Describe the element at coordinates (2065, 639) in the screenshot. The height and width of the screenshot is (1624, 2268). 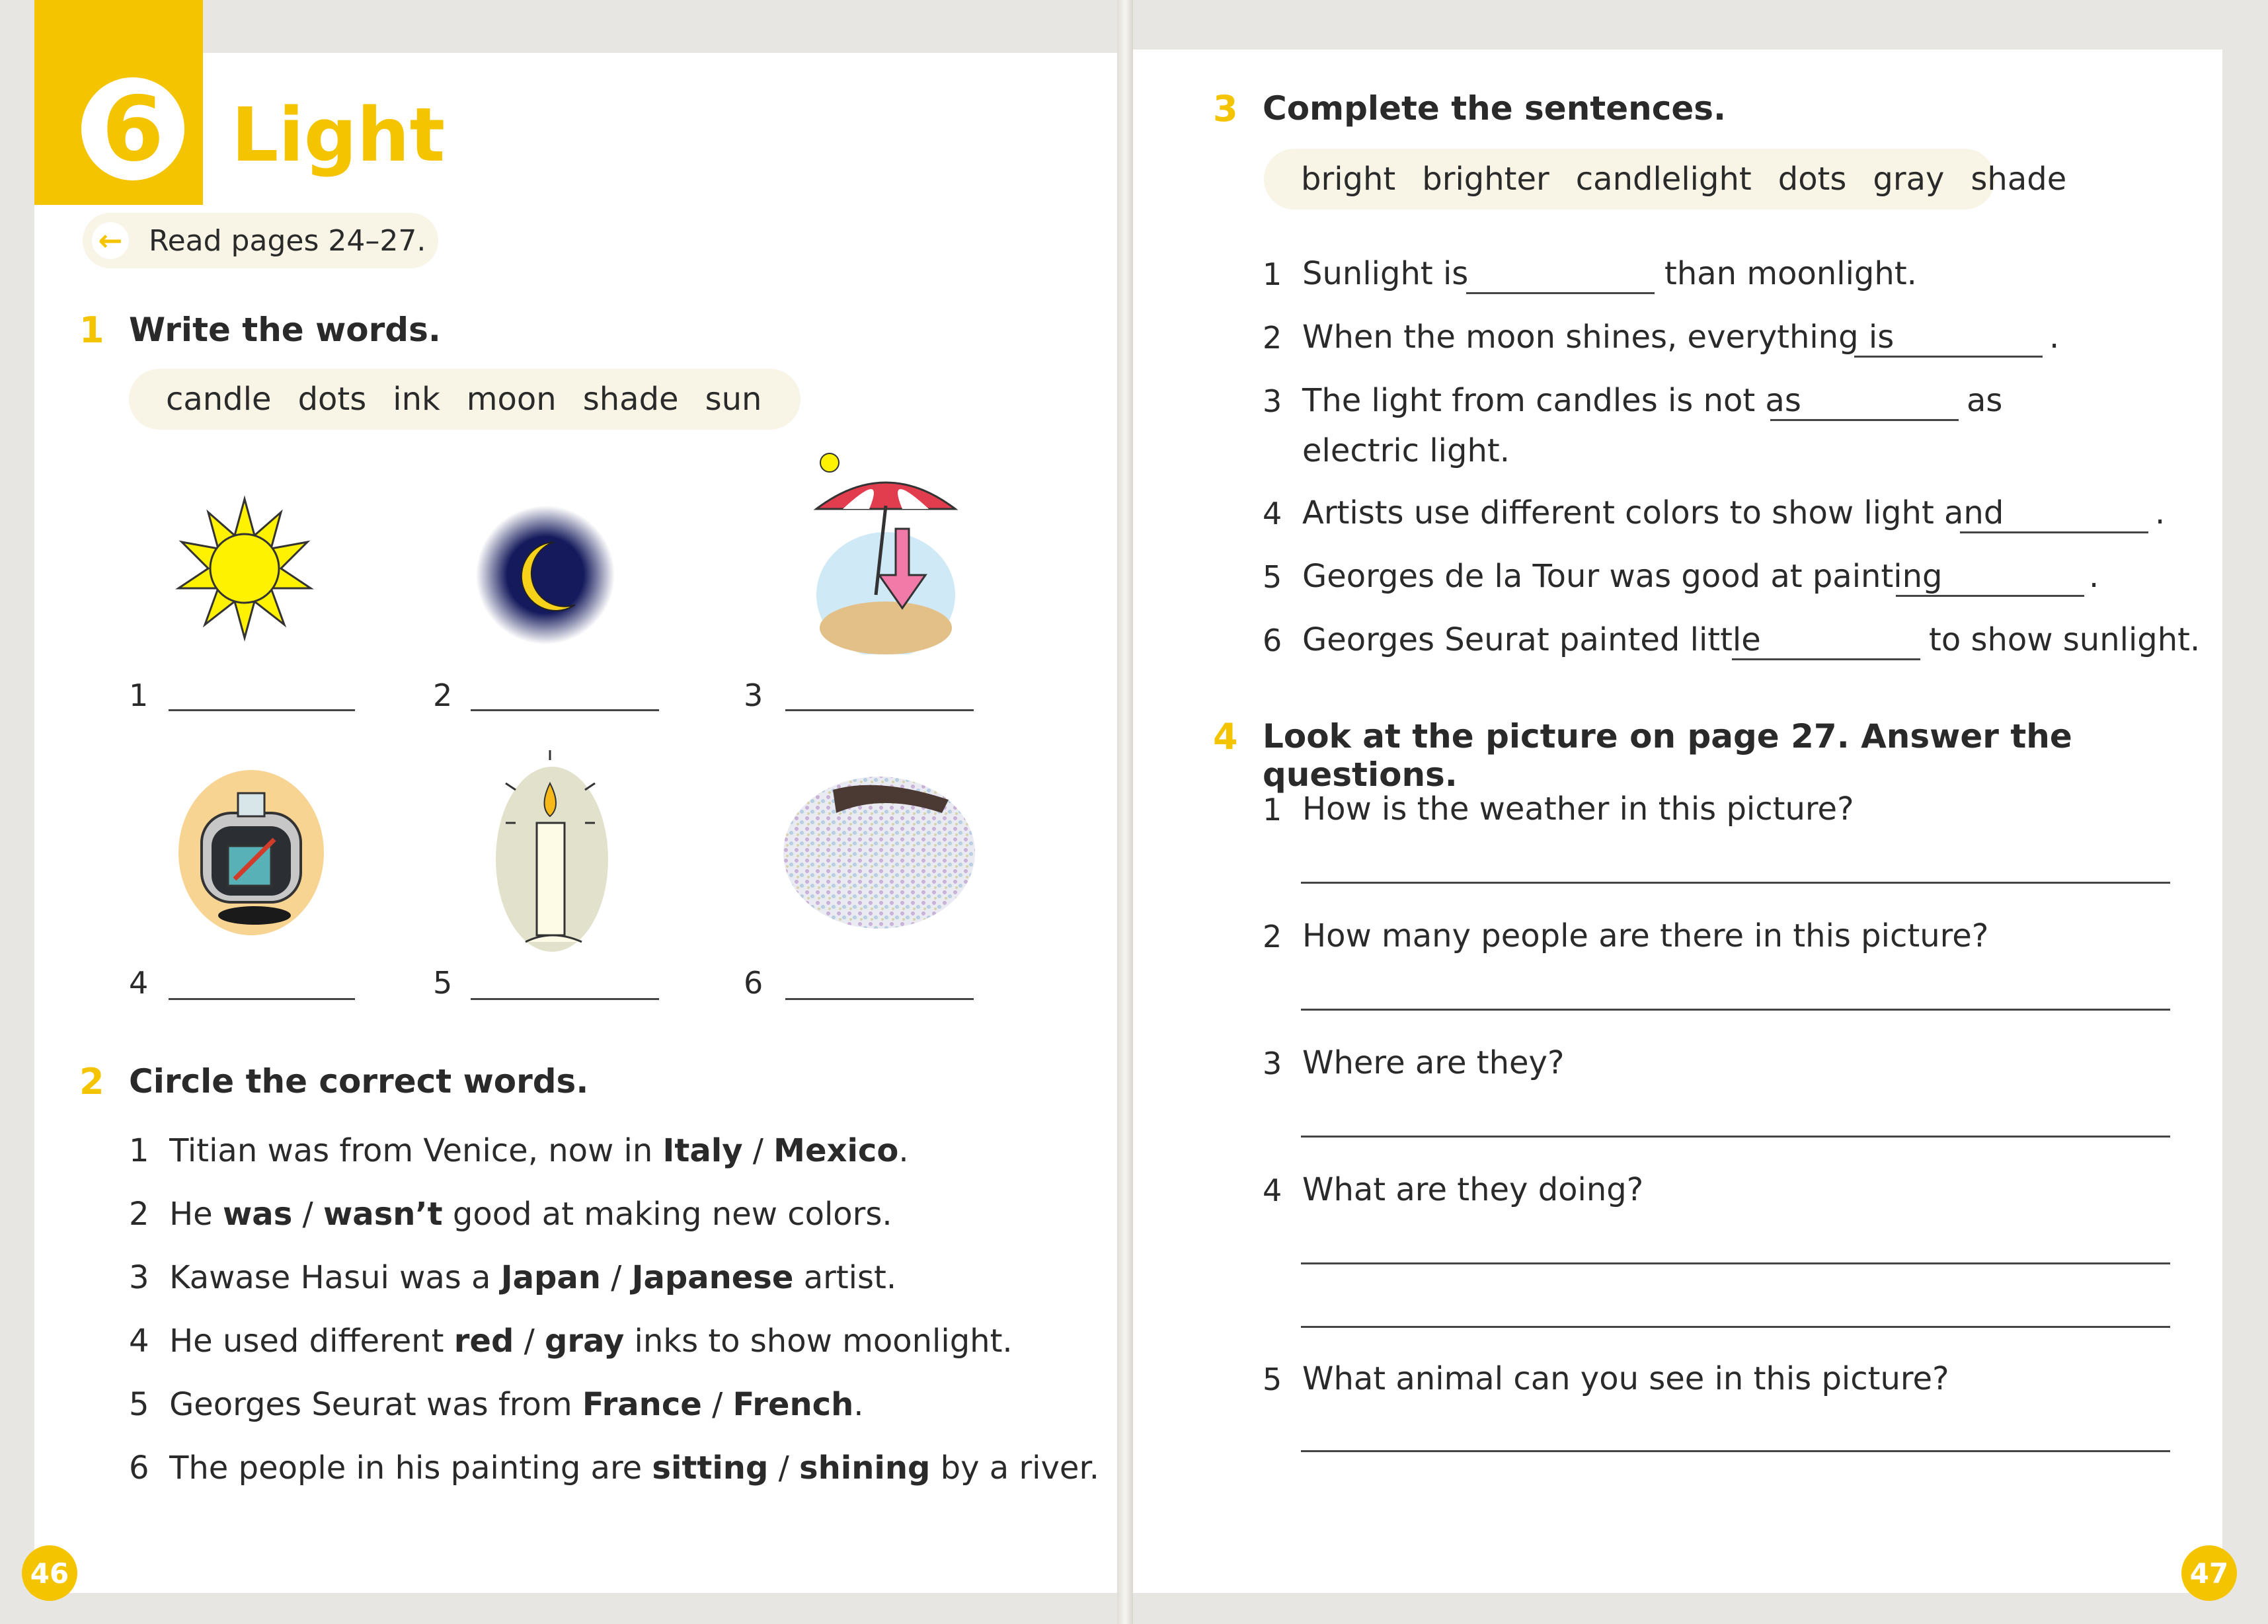
I see `sentence-end: to show sunlight.` at that location.